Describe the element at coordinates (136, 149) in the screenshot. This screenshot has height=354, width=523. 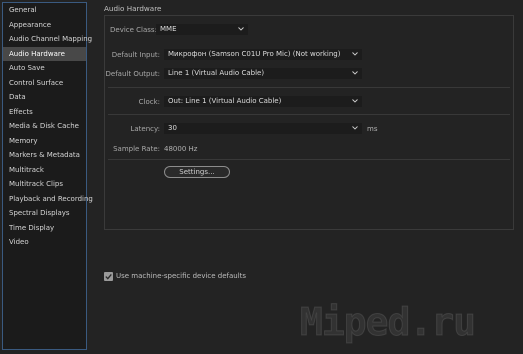
I see `sample-rate-label: Sample Rate:` at that location.